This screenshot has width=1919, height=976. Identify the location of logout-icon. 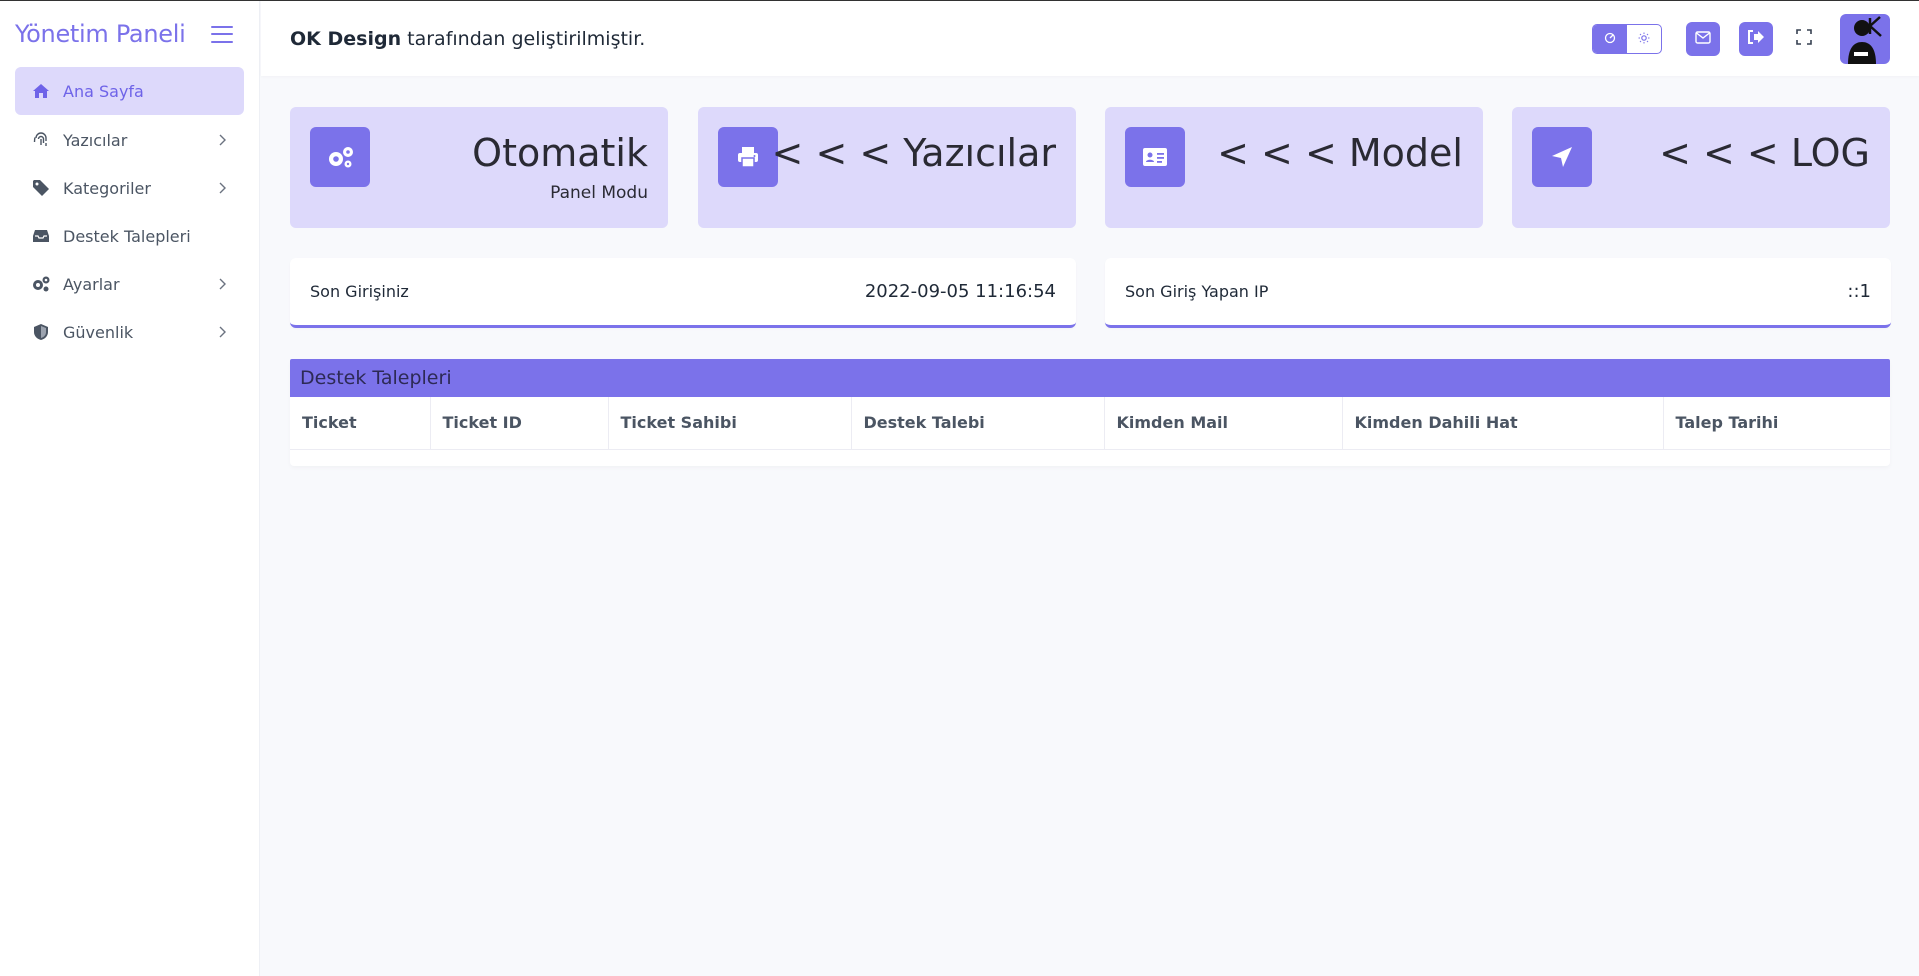
(1756, 39).